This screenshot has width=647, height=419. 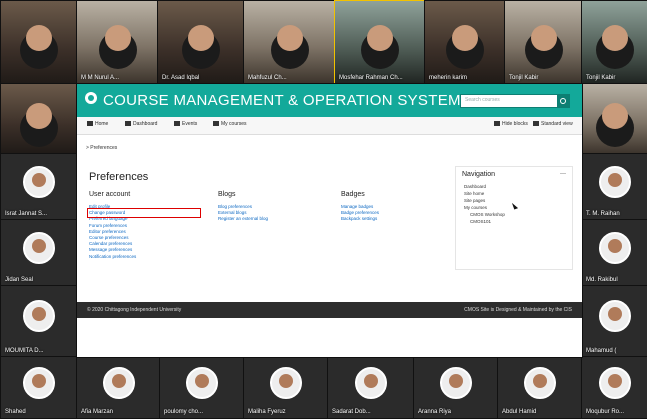 What do you see at coordinates (216, 124) in the screenshot?
I see `courses-icon` at bounding box center [216, 124].